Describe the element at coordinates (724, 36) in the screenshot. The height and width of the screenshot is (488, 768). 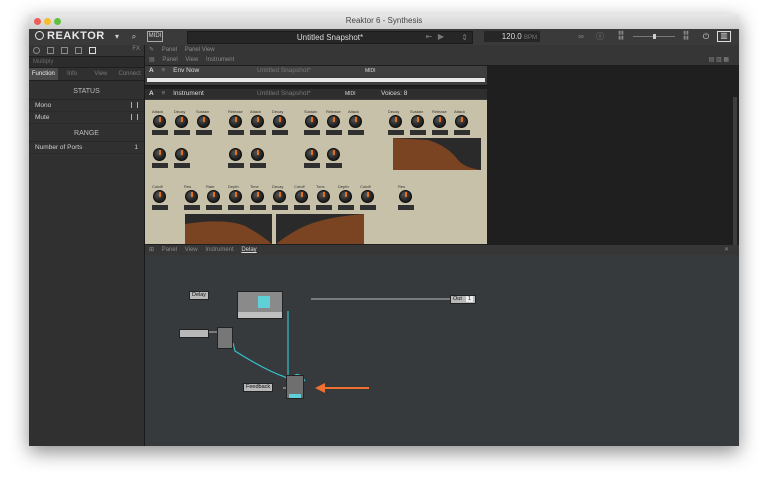
I see `panel-toggle-icon: ▥` at that location.